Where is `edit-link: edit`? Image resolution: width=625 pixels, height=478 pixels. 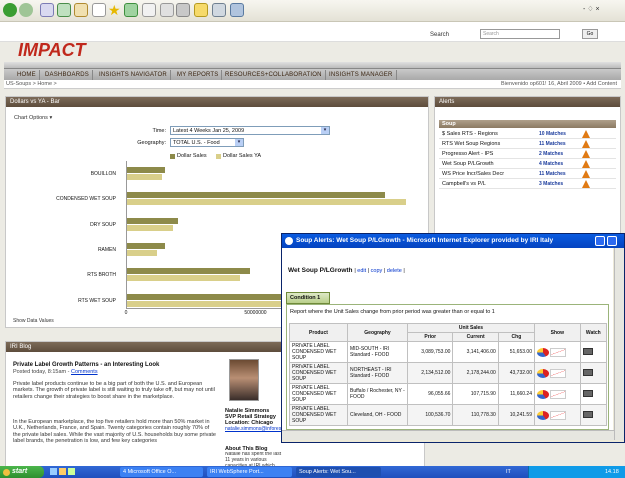 edit-link: edit is located at coordinates (361, 271).